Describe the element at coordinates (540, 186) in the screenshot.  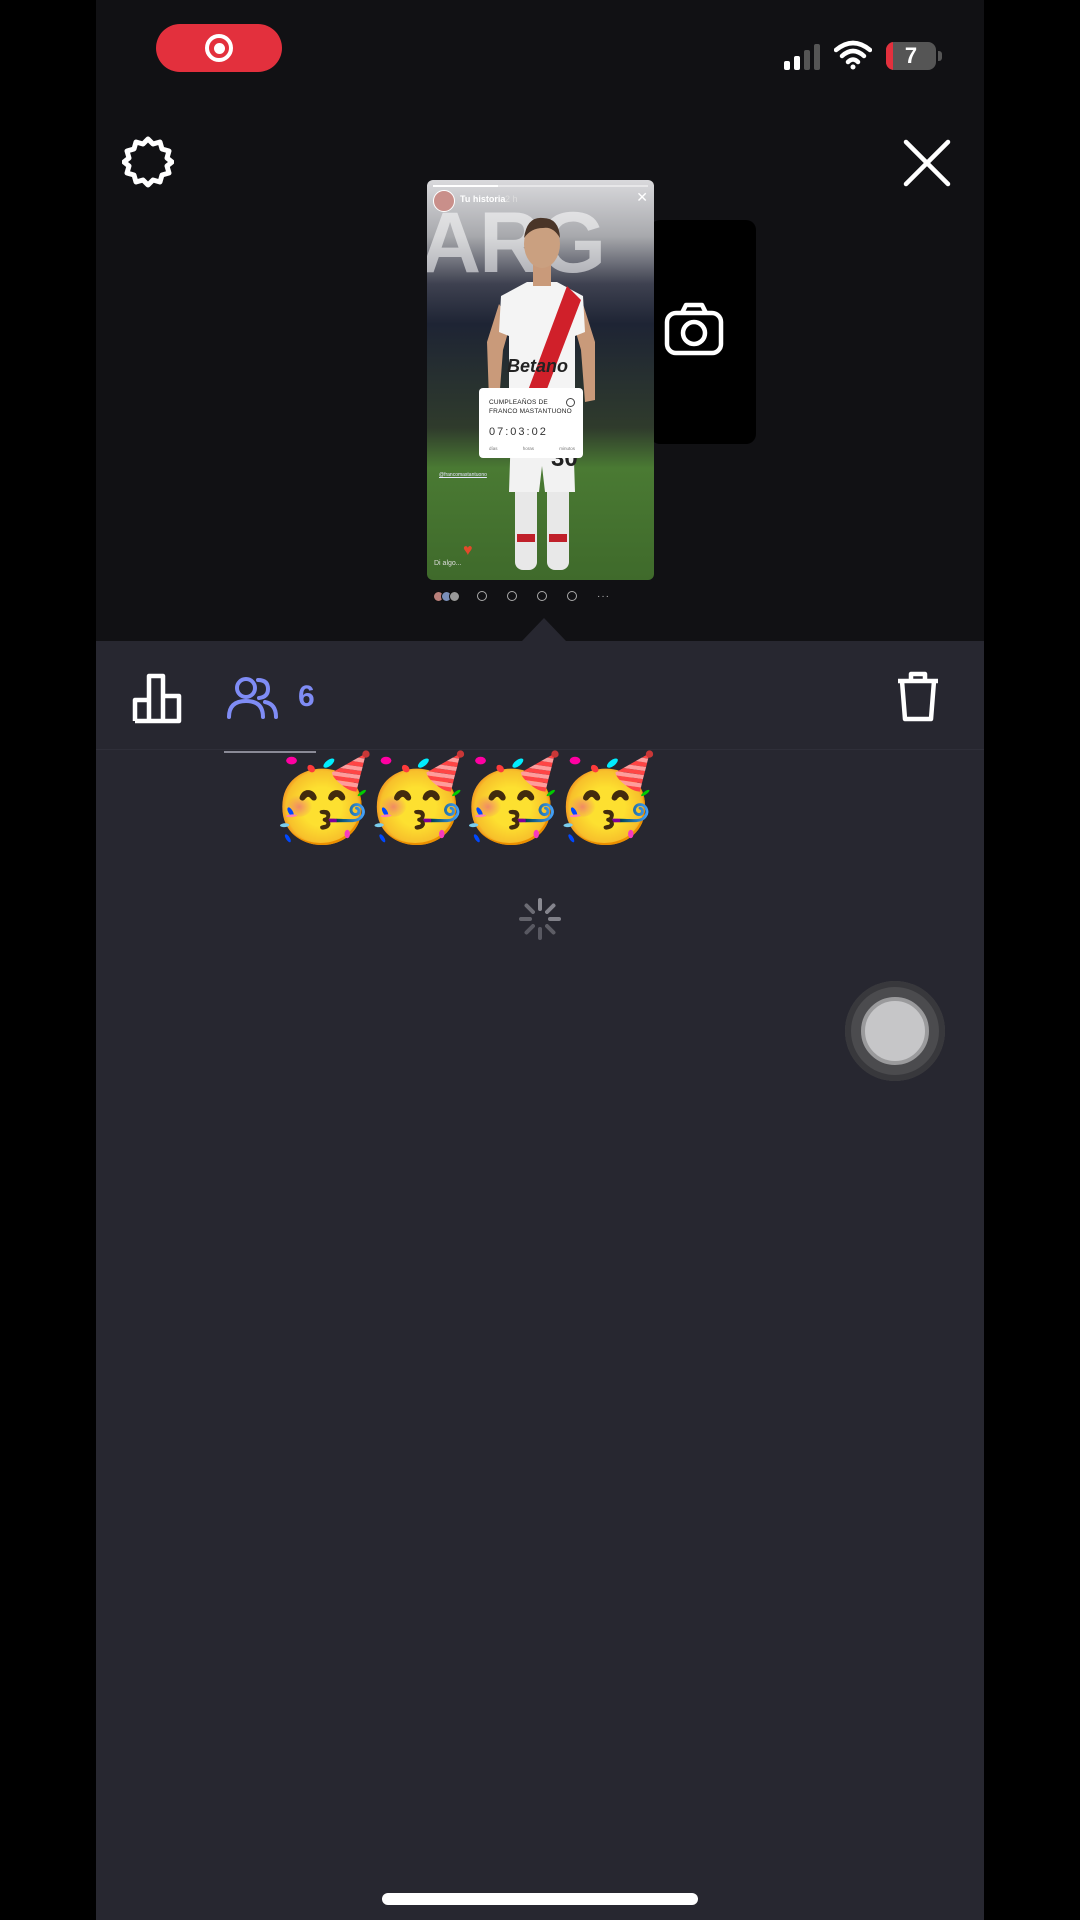
I see `story-progress-bar` at that location.